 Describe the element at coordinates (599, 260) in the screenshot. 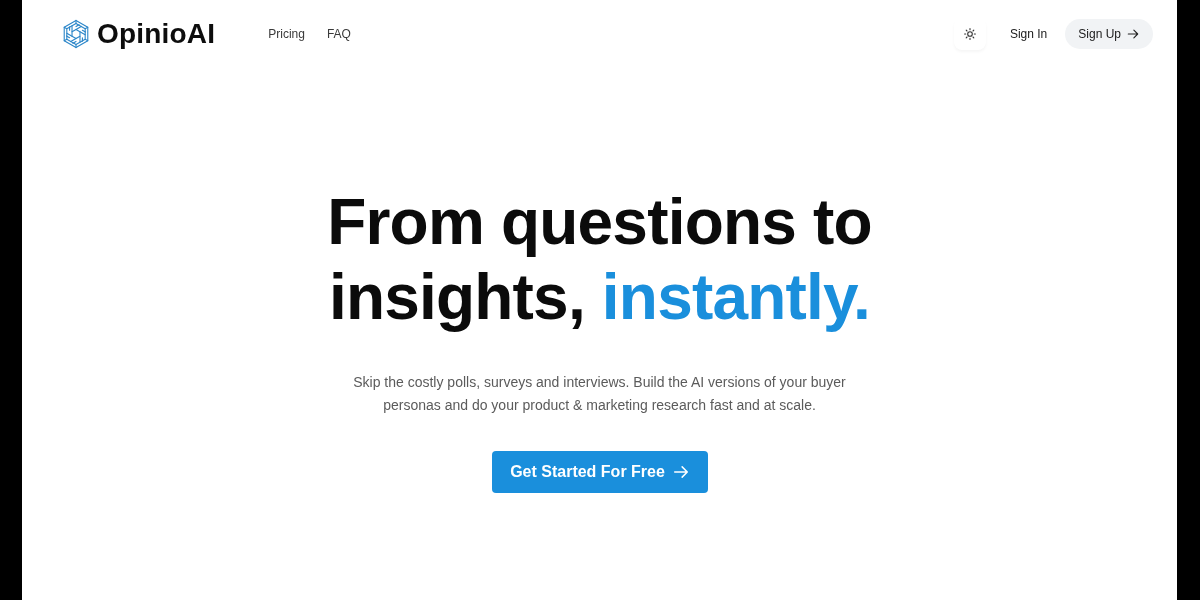

I see `hero-heading: From questions to insights, instantly.` at that location.